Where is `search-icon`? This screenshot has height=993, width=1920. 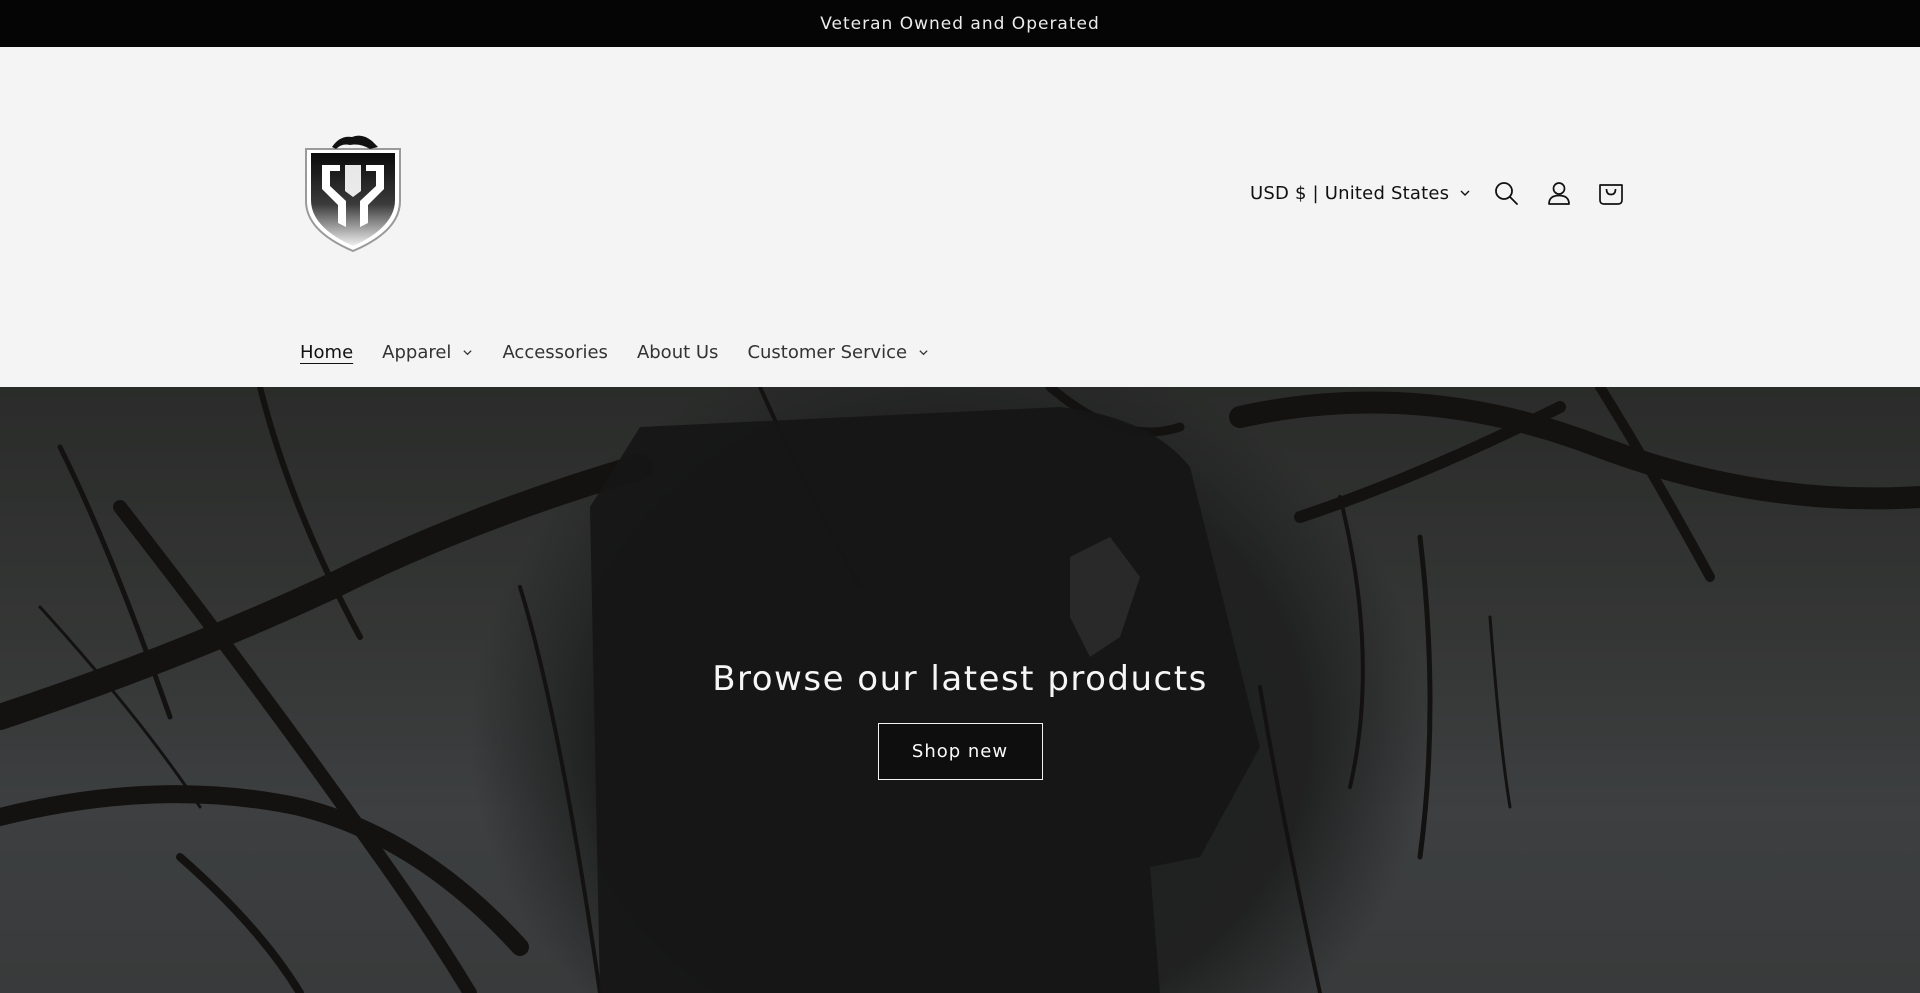 search-icon is located at coordinates (1507, 193).